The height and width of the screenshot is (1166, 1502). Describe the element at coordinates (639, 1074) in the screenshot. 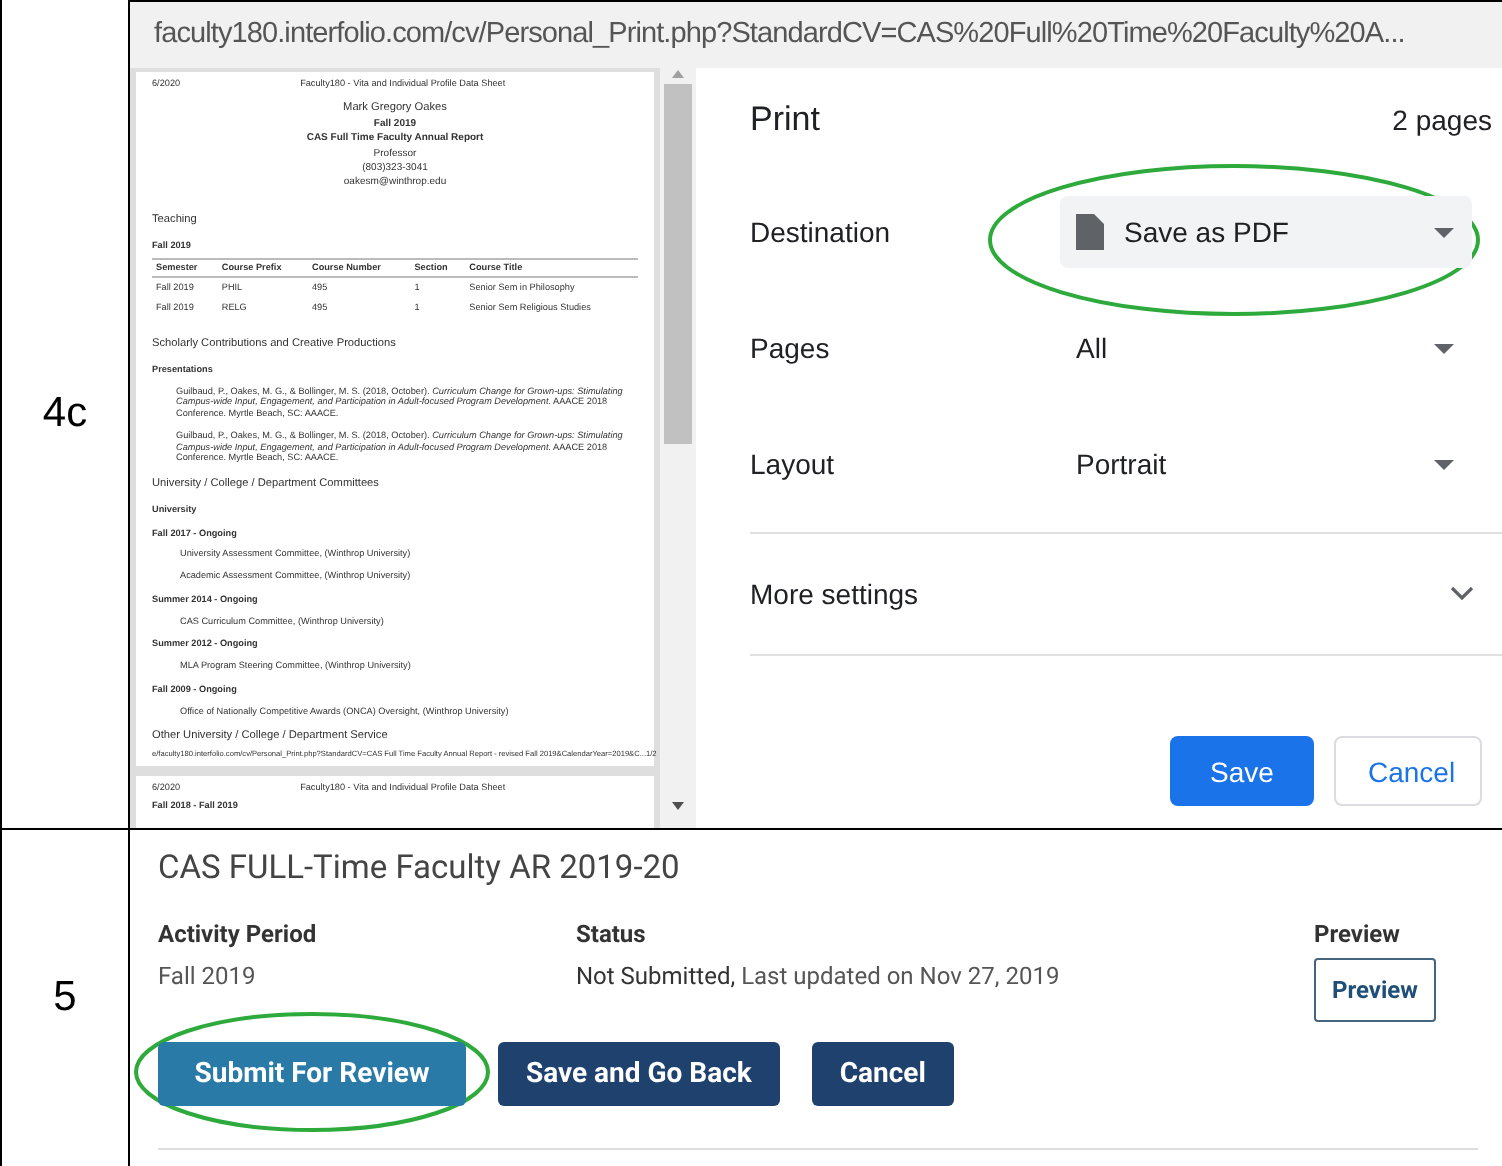

I see `save-and-go-back-button: Save and Go Back` at that location.